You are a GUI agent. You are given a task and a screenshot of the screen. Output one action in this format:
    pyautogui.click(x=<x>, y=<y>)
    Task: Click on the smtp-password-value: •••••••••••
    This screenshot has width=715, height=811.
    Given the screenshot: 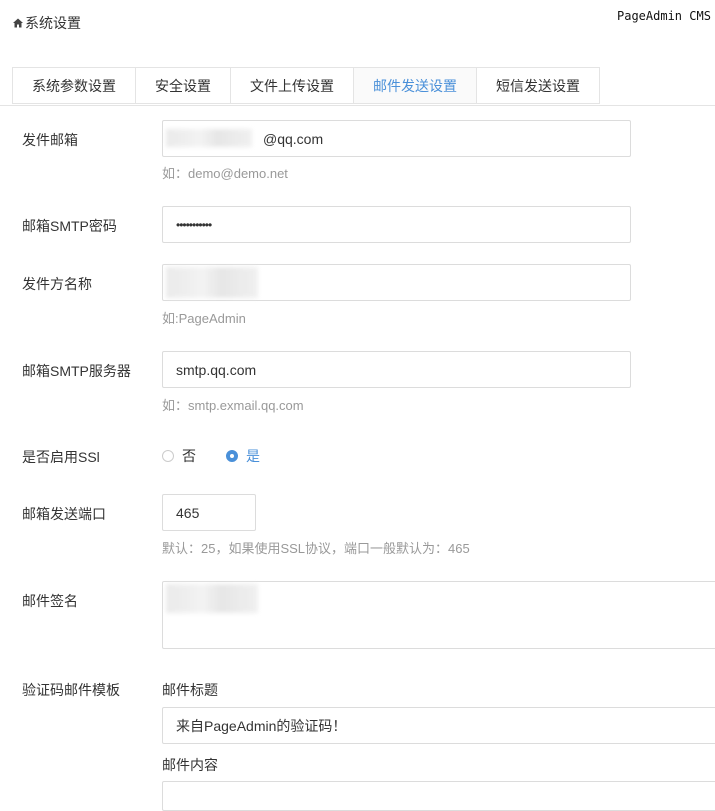 What is the action you would take?
    pyautogui.click(x=194, y=224)
    